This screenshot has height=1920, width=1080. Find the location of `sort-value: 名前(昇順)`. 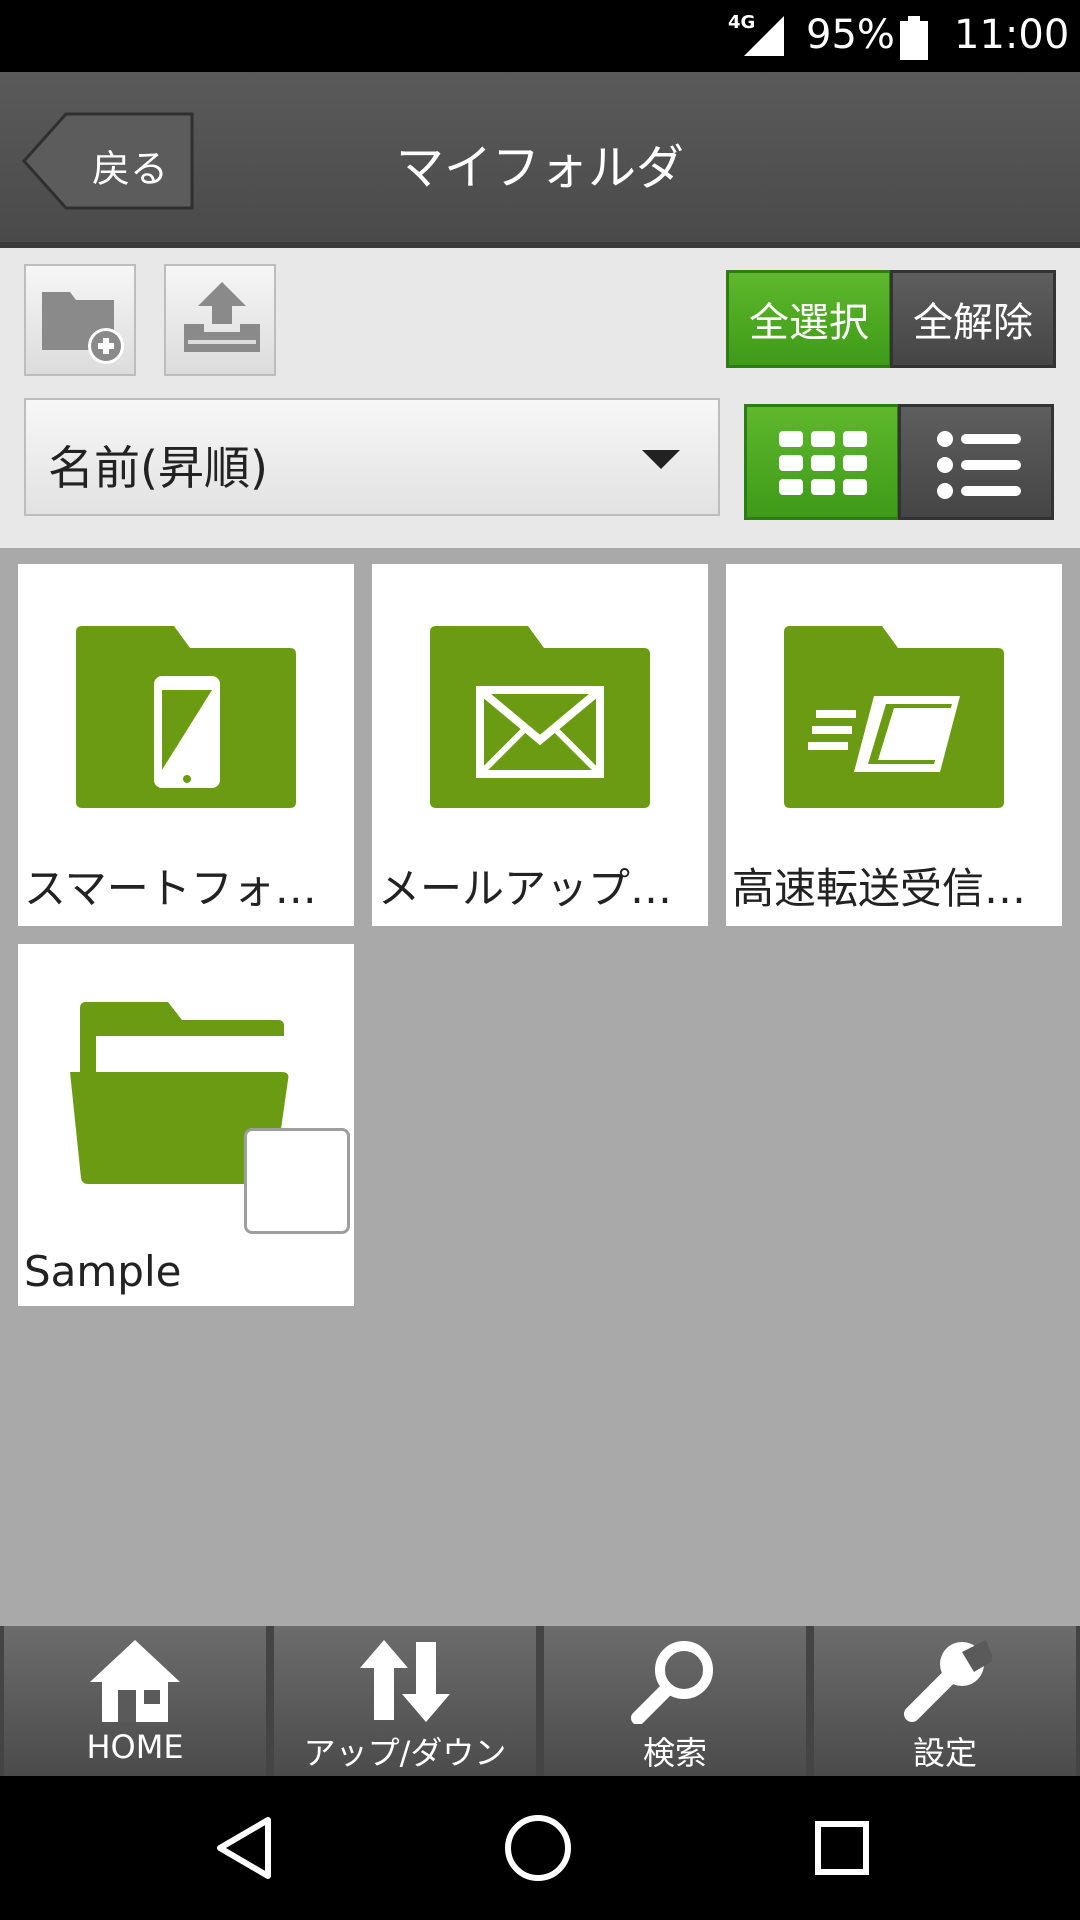

sort-value: 名前(昇順) is located at coordinates (158, 468).